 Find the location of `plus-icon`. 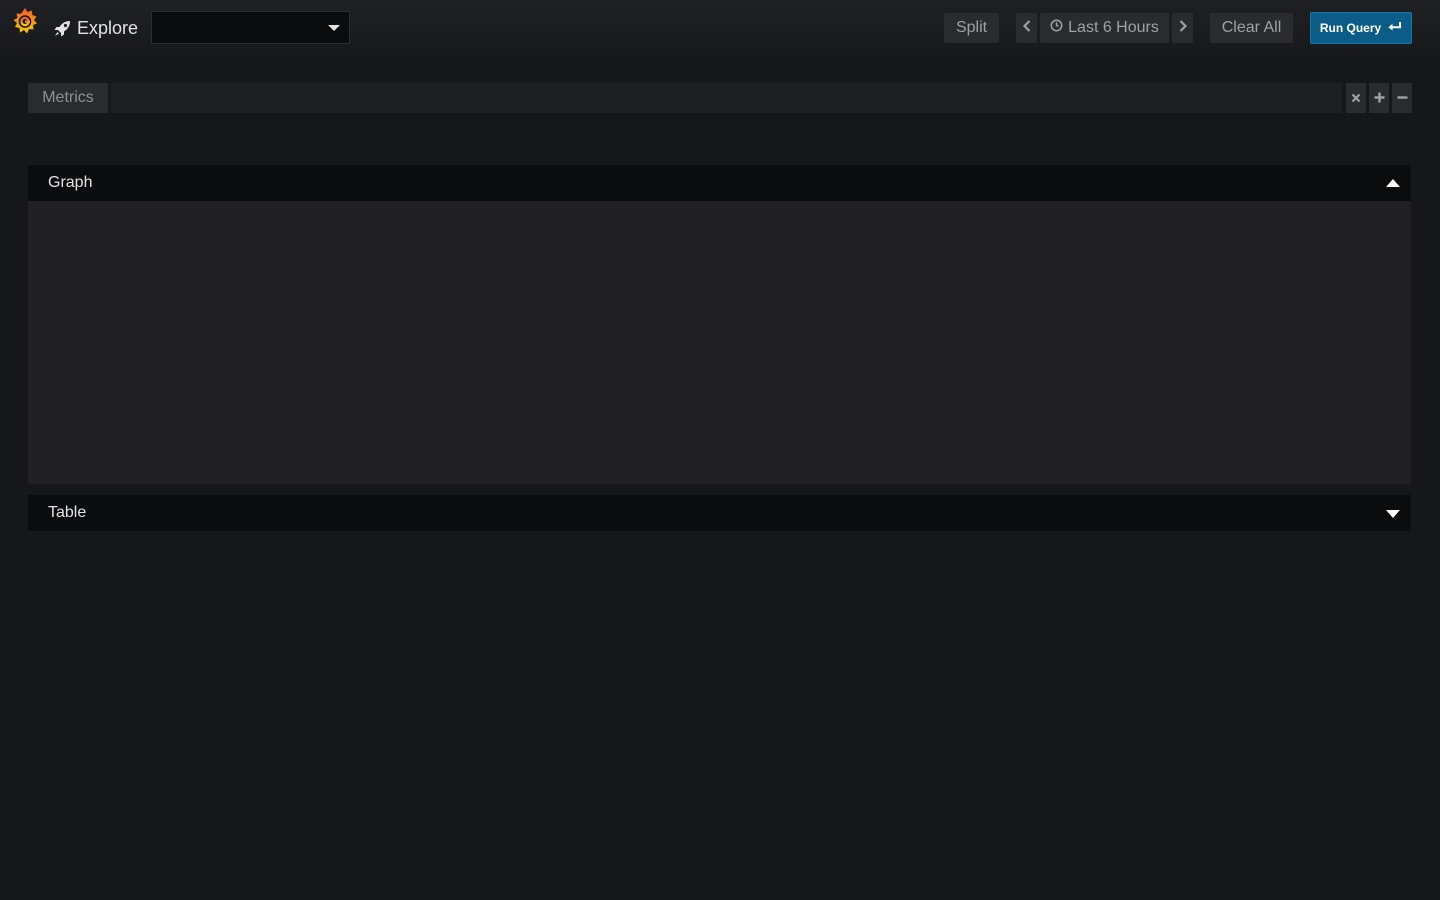

plus-icon is located at coordinates (1379, 98).